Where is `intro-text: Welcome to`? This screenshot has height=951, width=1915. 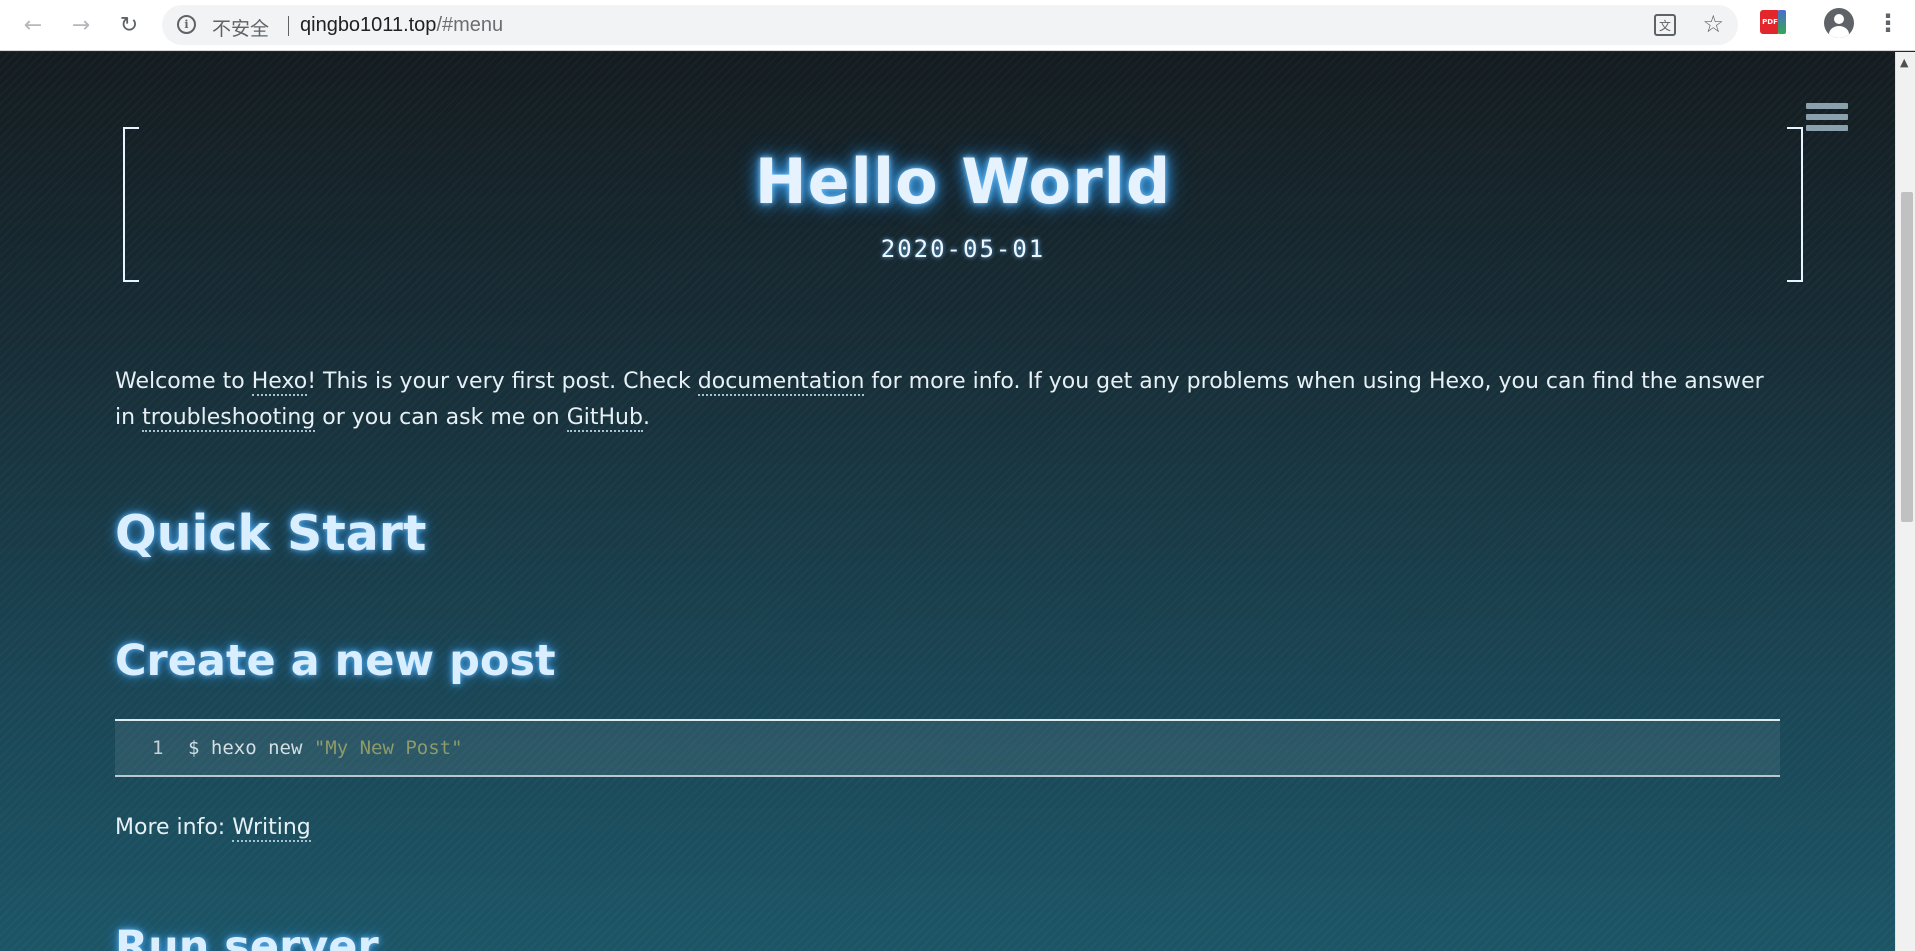
intro-text: Welcome to is located at coordinates (183, 381).